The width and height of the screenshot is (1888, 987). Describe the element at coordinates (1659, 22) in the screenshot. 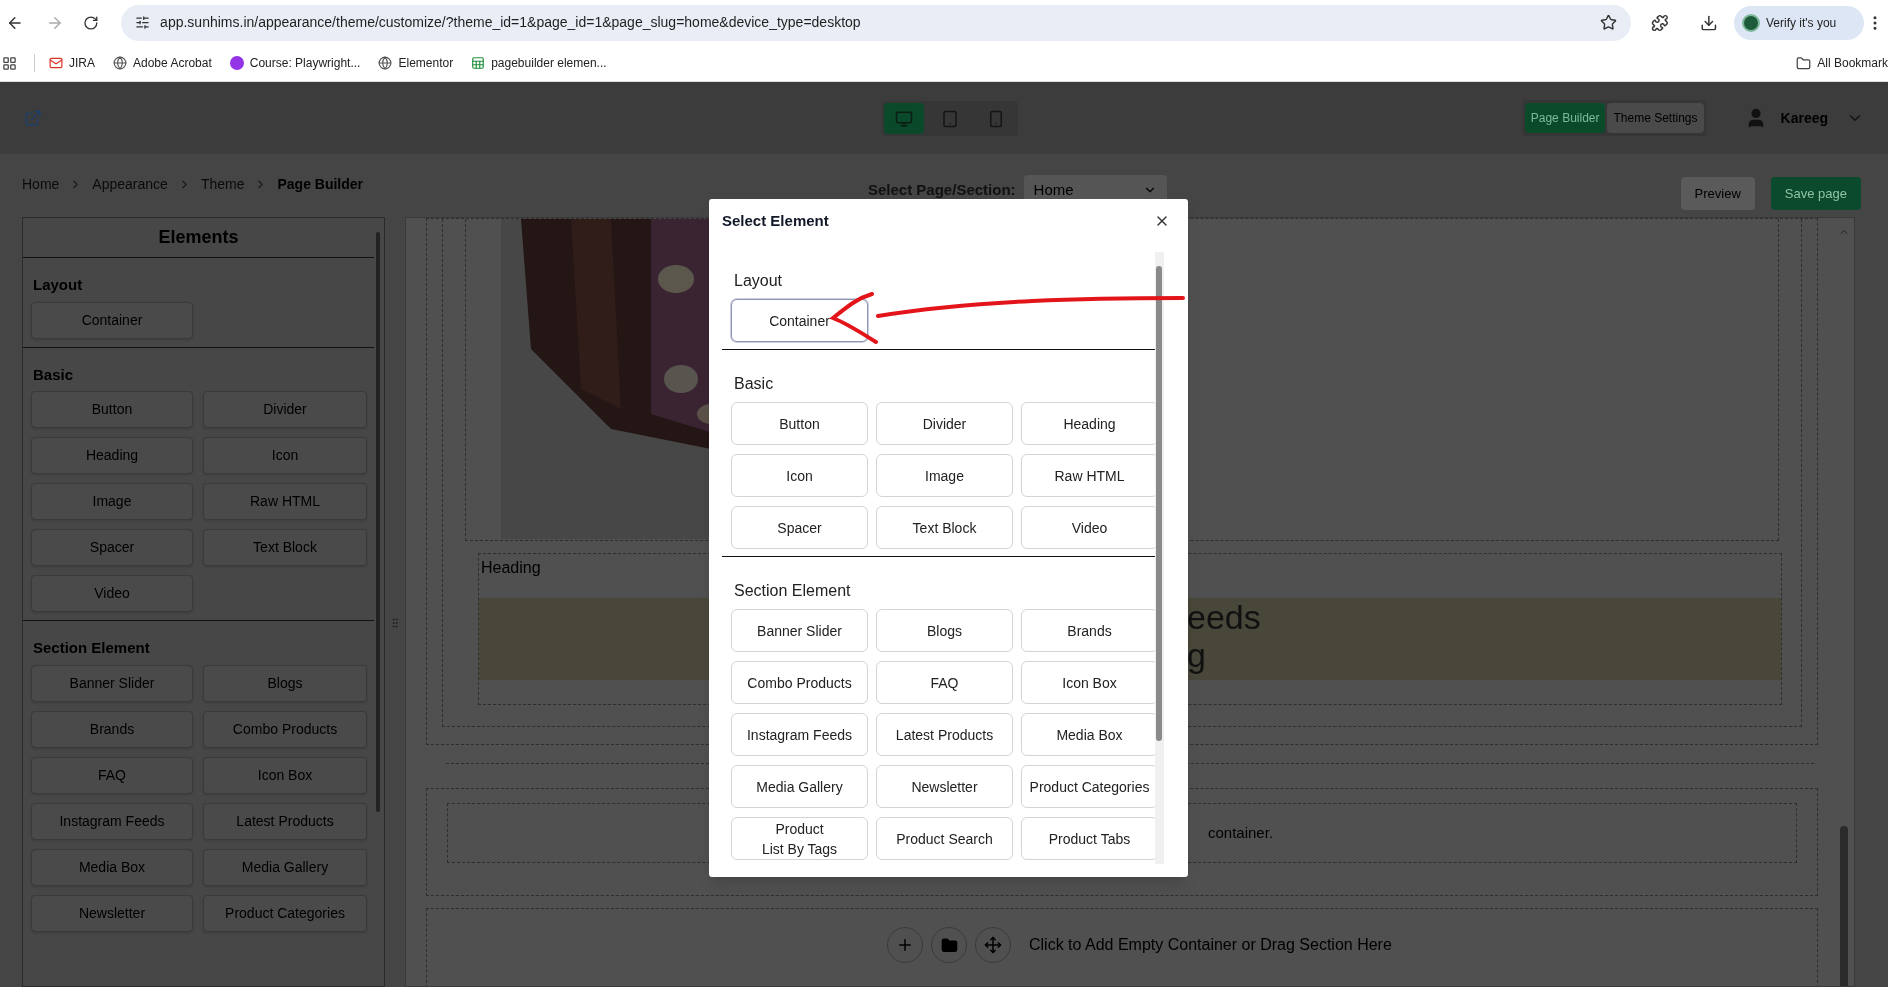

I see `extensions-icon` at that location.